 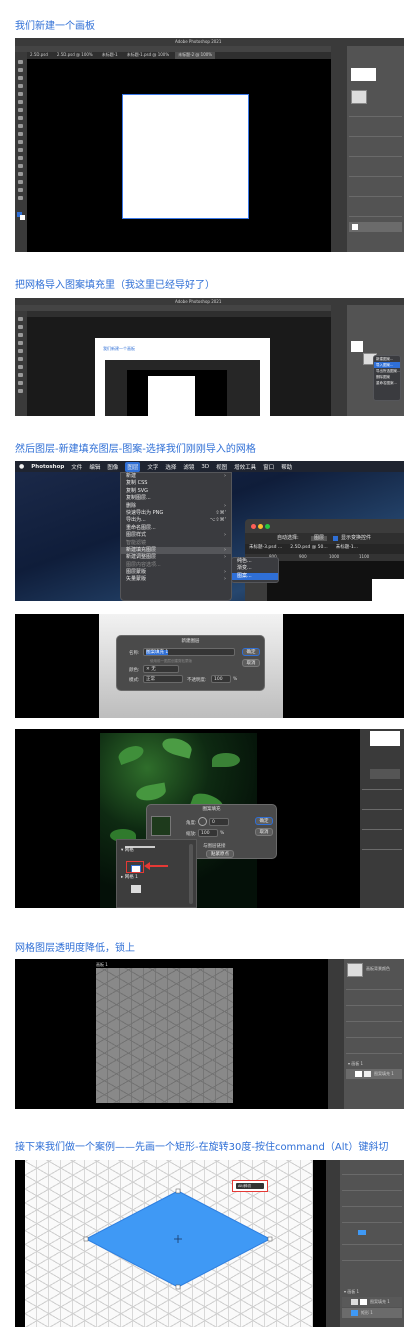 What do you see at coordinates (356, 538) in the screenshot?
I see `show-transform-label: 显示变换控件` at bounding box center [356, 538].